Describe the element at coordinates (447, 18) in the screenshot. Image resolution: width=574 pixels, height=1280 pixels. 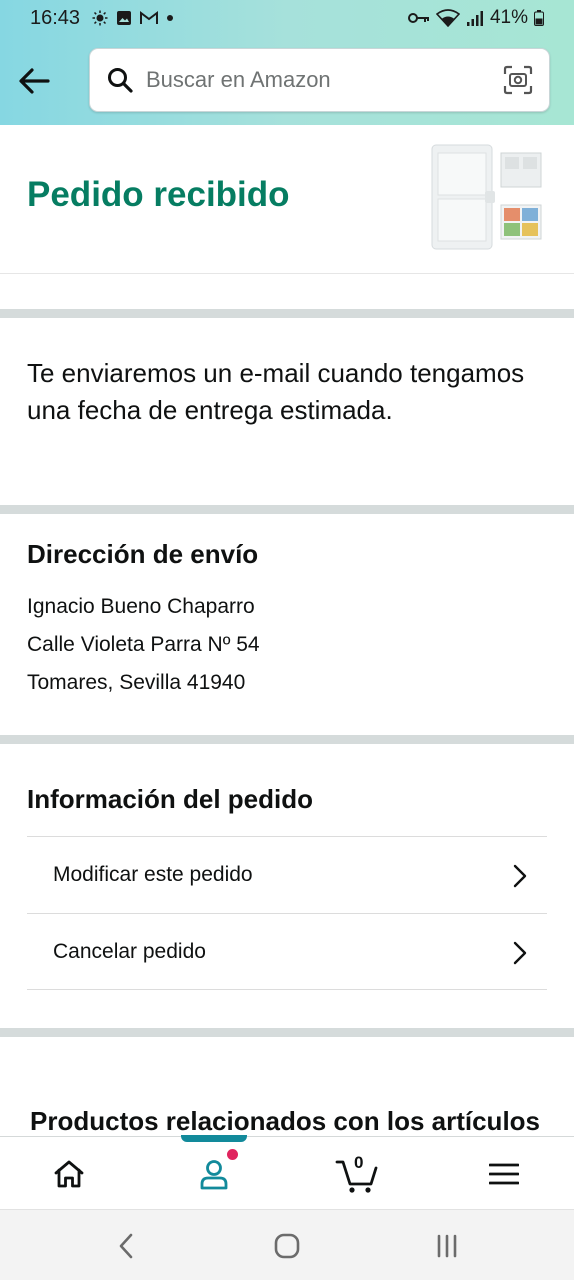
I see `wifi-icon` at that location.